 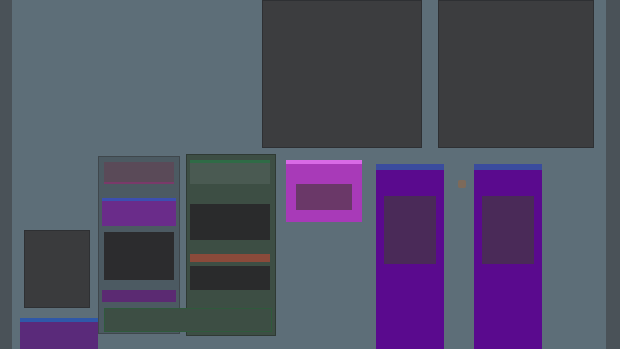 I want to click on viewport-panel-right, so click(x=516, y=74).